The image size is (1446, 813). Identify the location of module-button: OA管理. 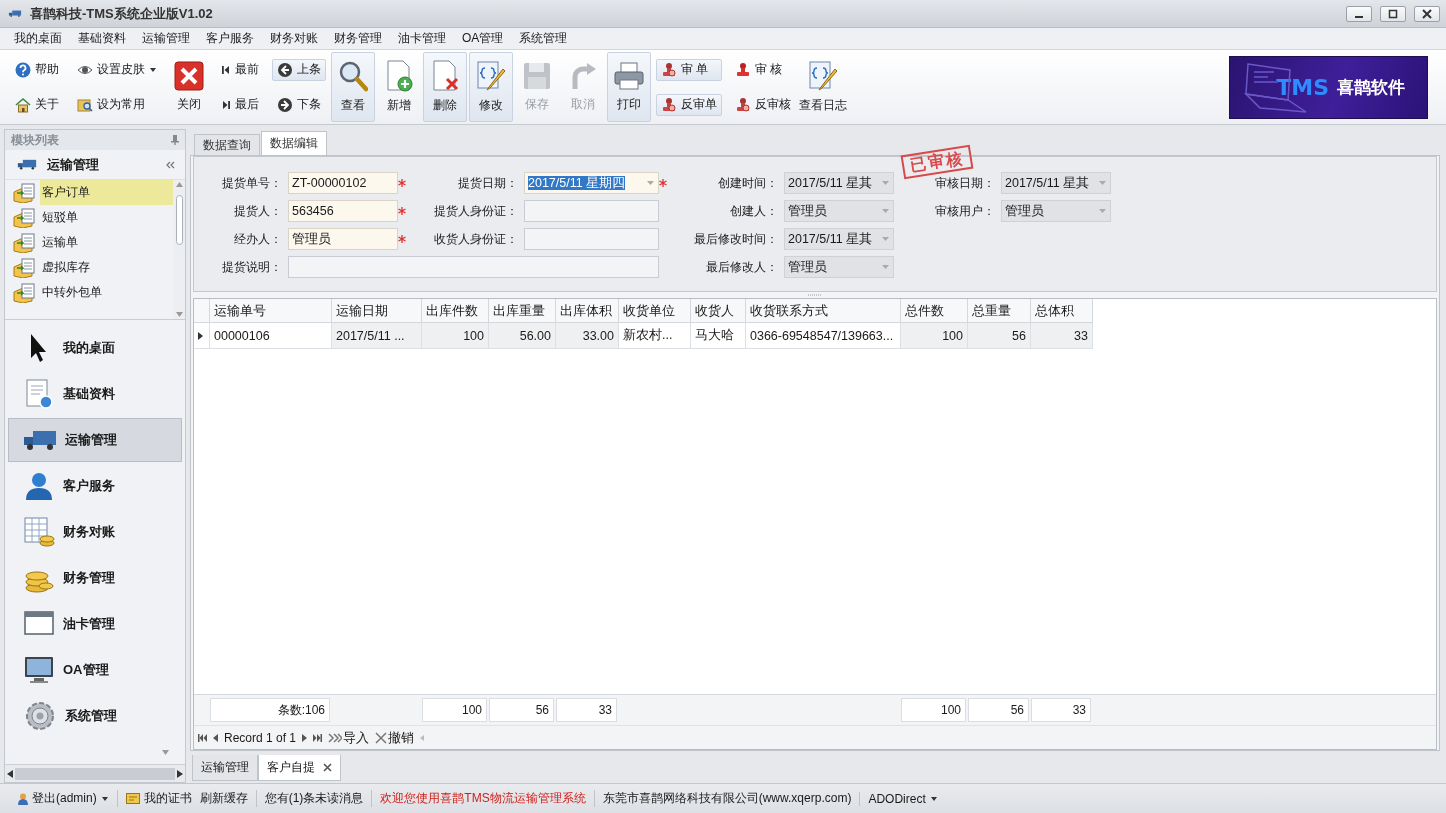
(95, 670).